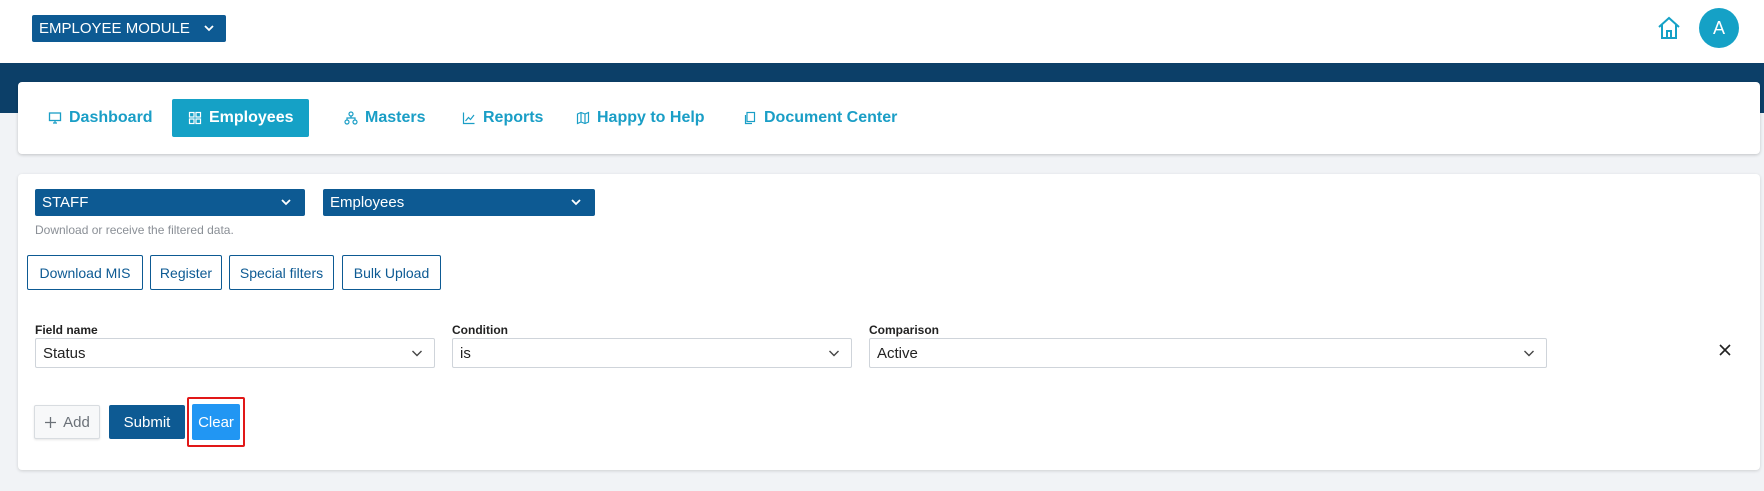 The image size is (1764, 491). Describe the element at coordinates (281, 272) in the screenshot. I see `special-filters-button: Special filters` at that location.